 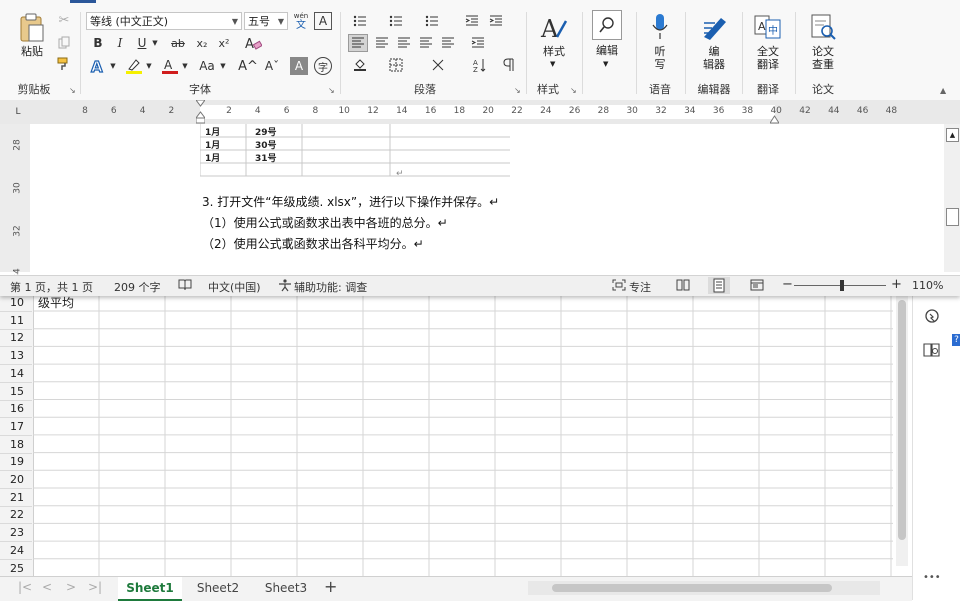 What do you see at coordinates (496, 21) in the screenshot?
I see `increase-indent-icon` at bounding box center [496, 21].